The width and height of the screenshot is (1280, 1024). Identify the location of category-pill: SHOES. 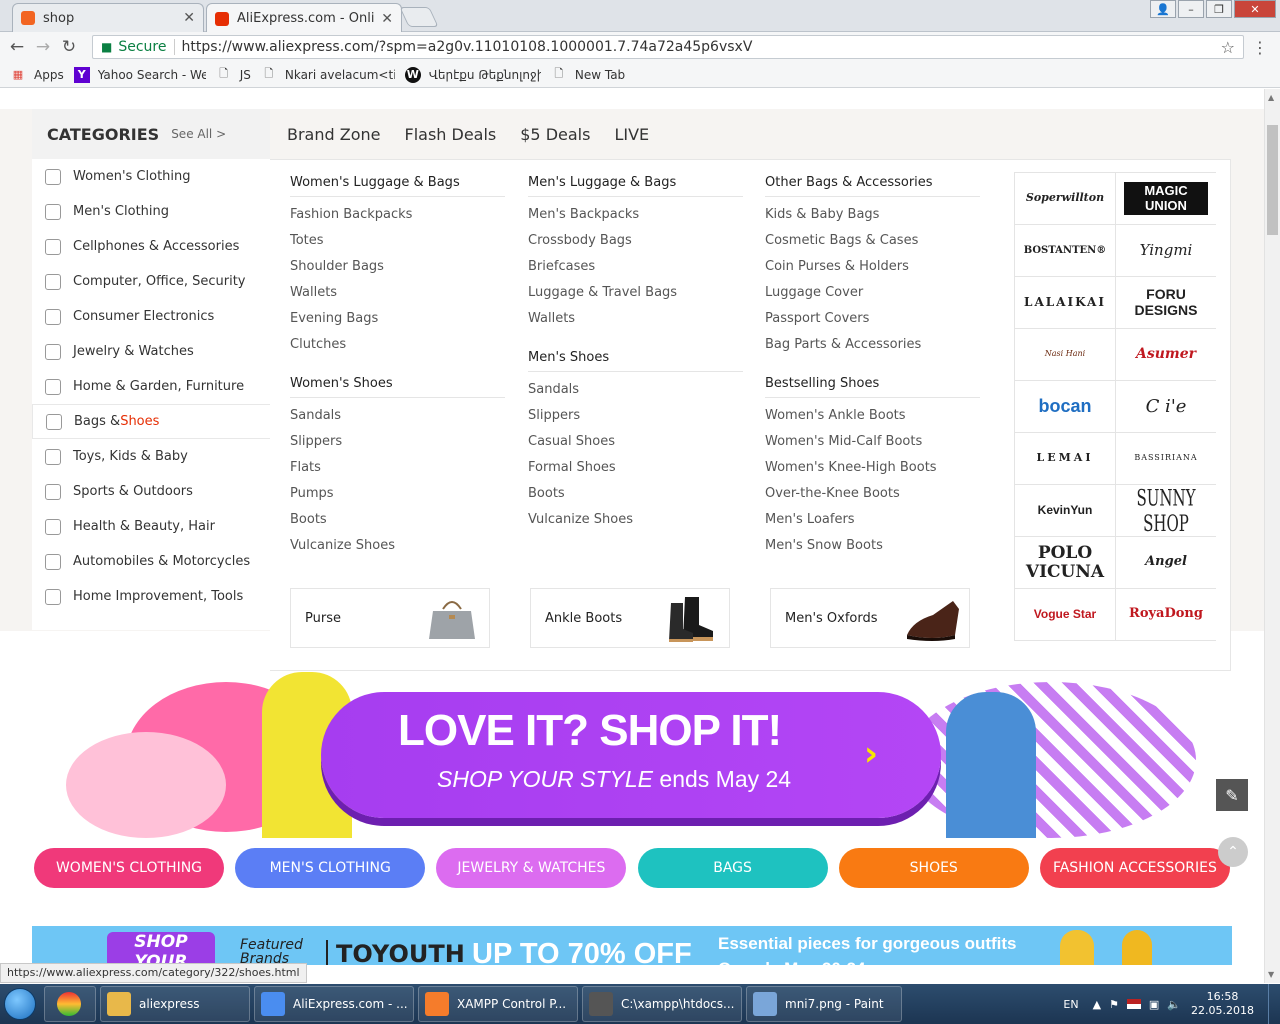
(933, 868).